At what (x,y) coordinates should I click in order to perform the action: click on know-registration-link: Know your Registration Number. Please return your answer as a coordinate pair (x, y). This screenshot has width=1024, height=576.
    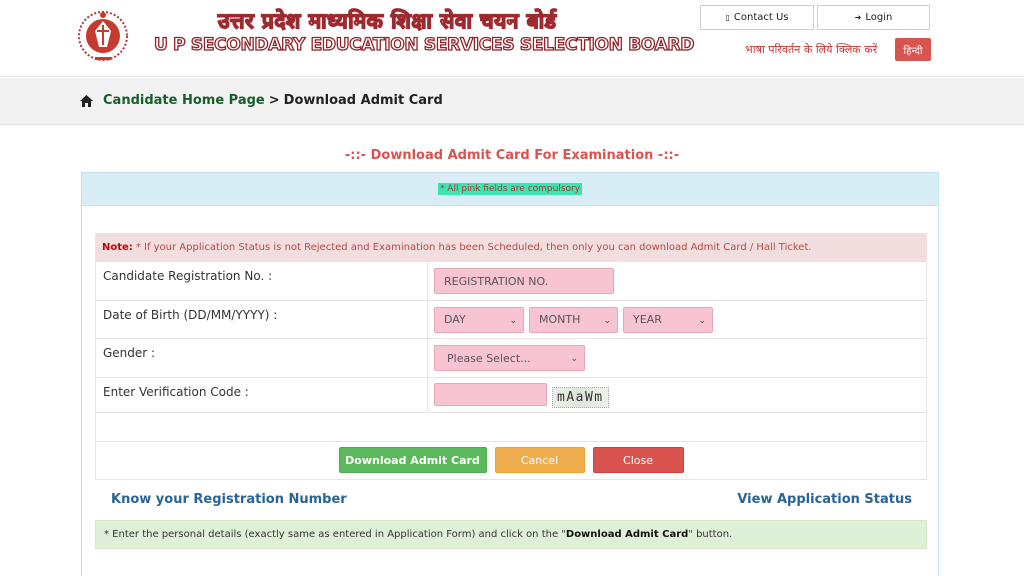
    Looking at the image, I should click on (229, 499).